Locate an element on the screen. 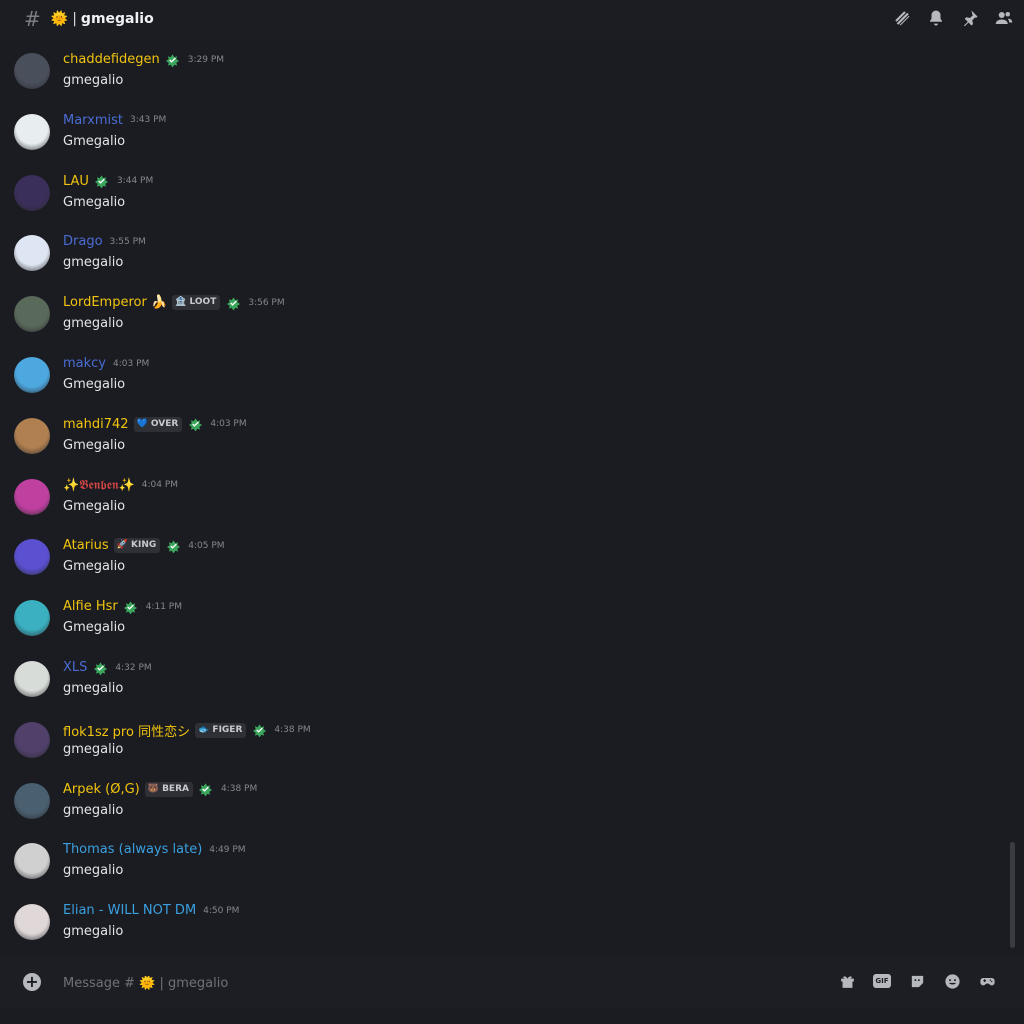 The image size is (1024, 1024). gif-icon: GIF is located at coordinates (882, 981).